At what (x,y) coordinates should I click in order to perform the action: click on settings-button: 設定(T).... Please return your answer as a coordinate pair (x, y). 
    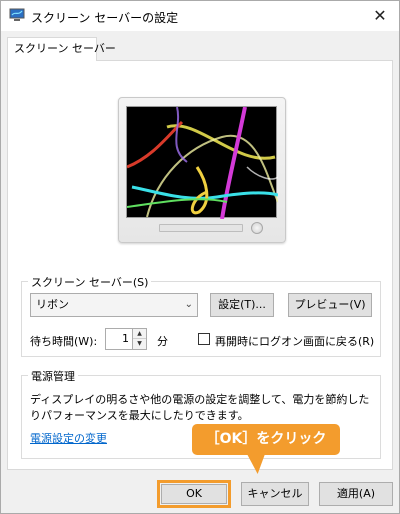
    Looking at the image, I should click on (242, 305).